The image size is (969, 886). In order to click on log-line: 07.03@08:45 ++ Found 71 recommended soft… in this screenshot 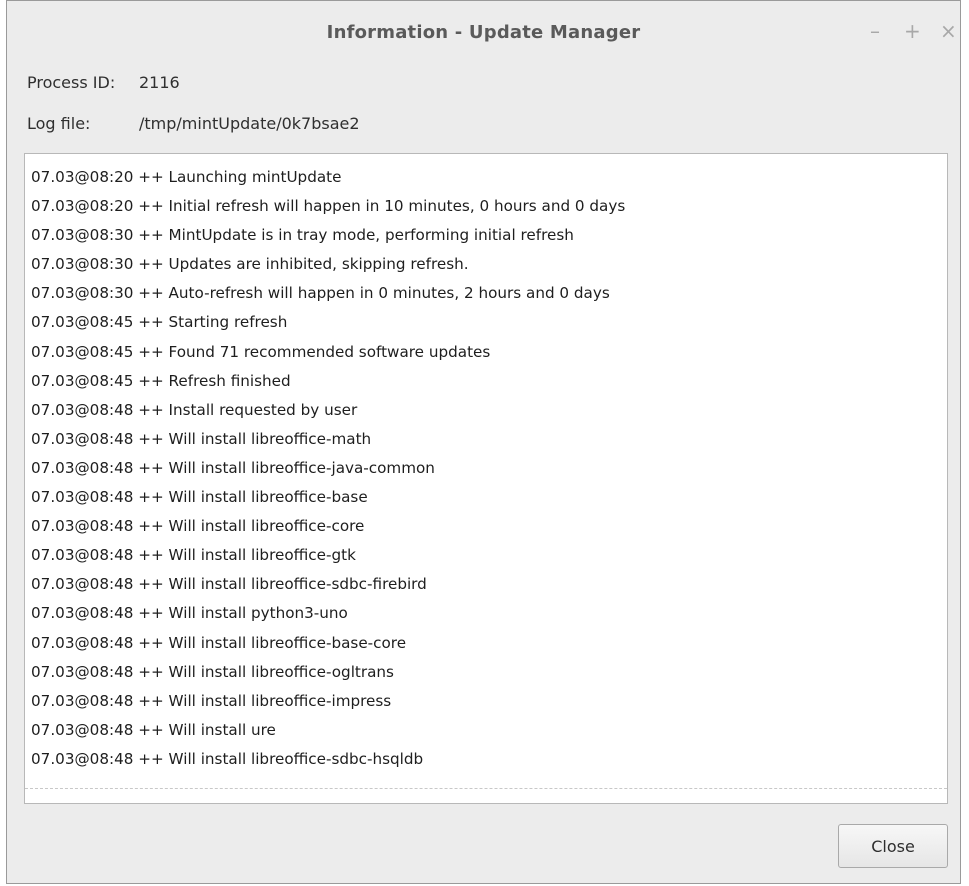, I will do `click(261, 351)`.